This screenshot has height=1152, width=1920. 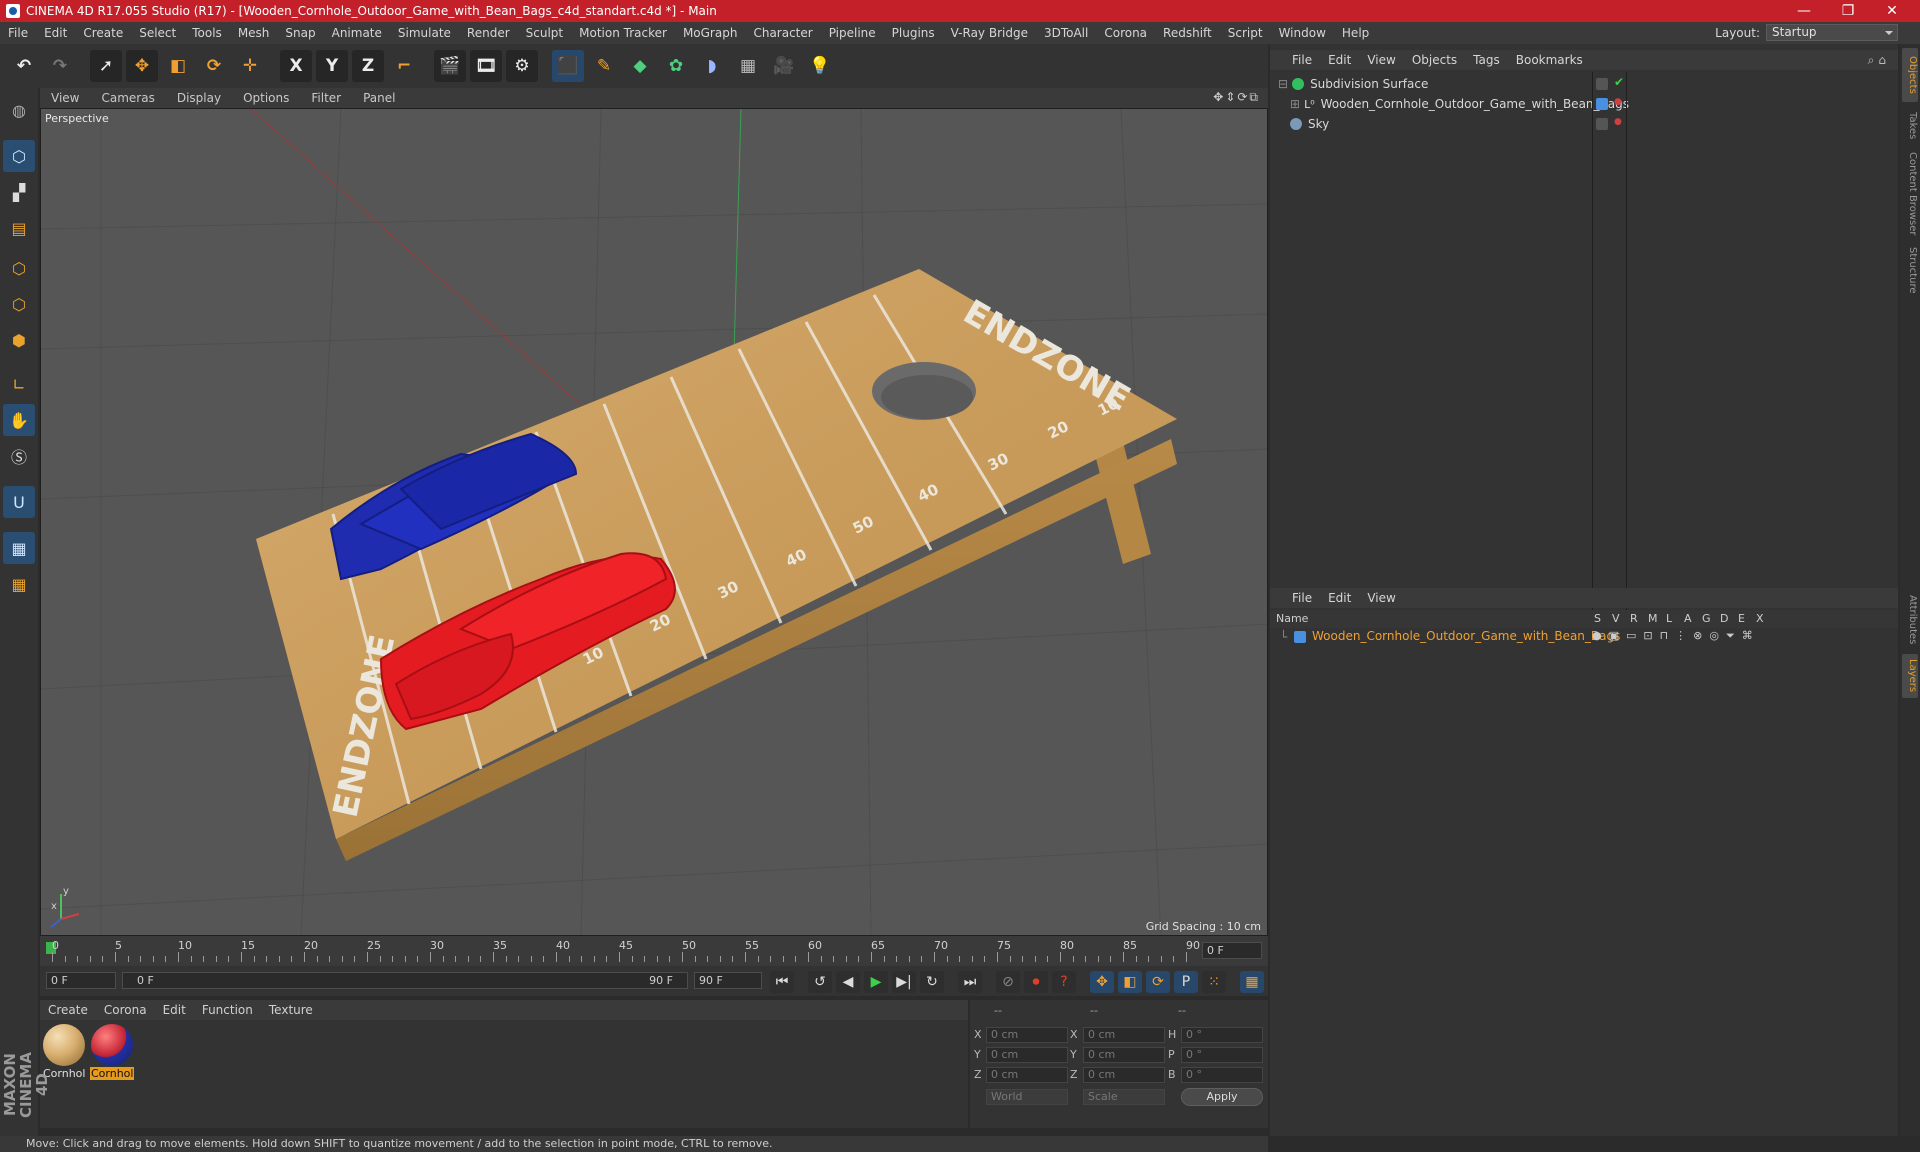 I want to click on size-y-field: 0 cm, so click(x=1124, y=1055).